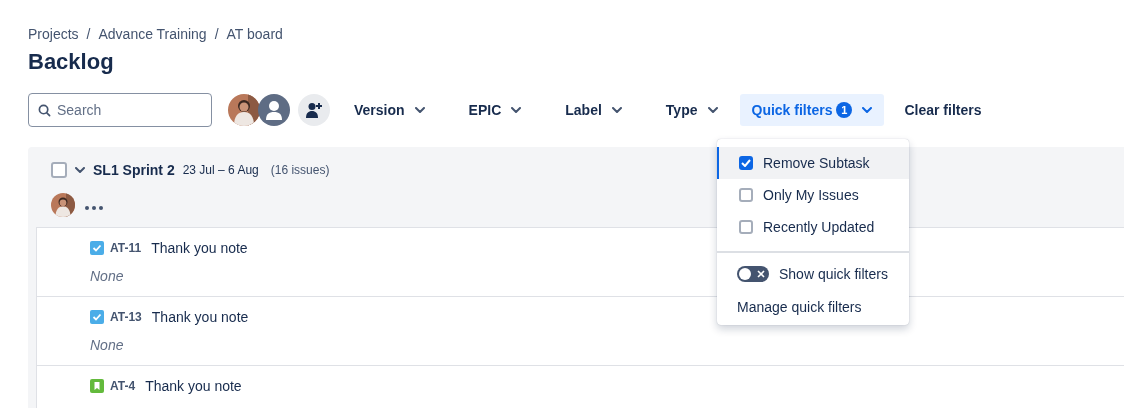  Describe the element at coordinates (593, 110) in the screenshot. I see `filter-dropdown: Label` at that location.